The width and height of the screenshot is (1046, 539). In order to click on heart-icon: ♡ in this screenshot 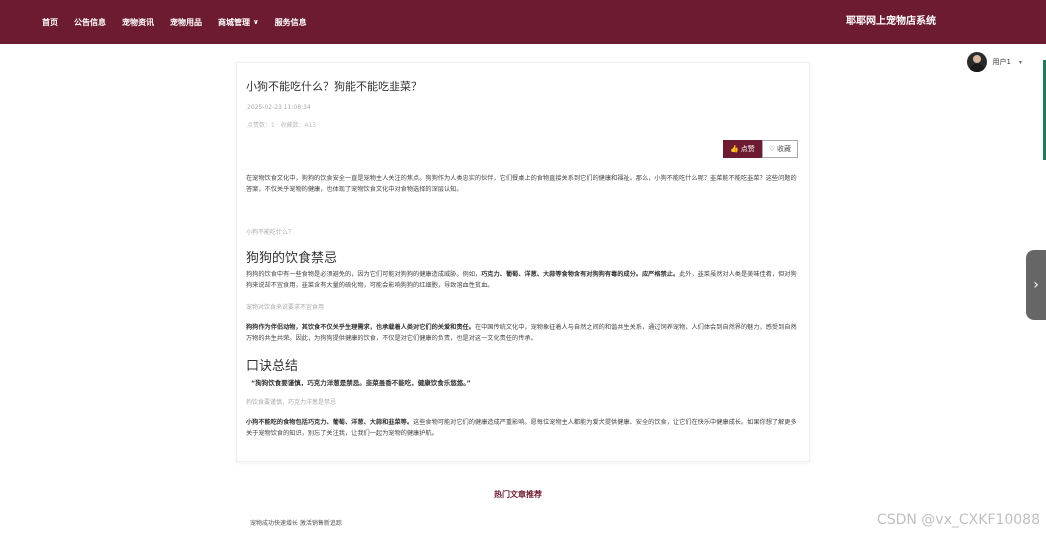, I will do `click(771, 149)`.